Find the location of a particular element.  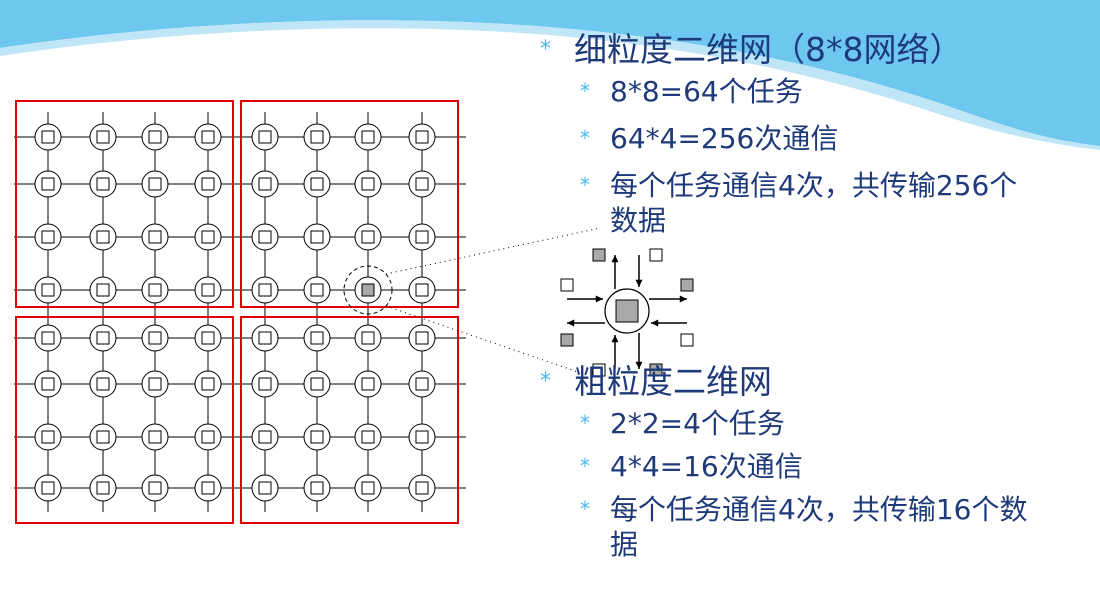

coarse-heading: 粗粒度二维网 is located at coordinates (673, 381).